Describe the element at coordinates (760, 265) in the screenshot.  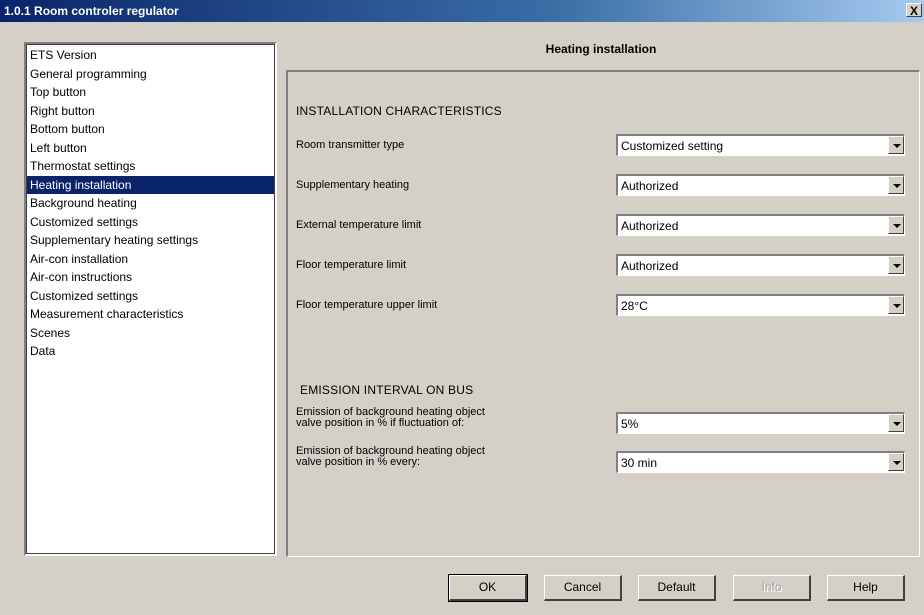
I see `floor-temperature-limit-select: Authorized` at that location.